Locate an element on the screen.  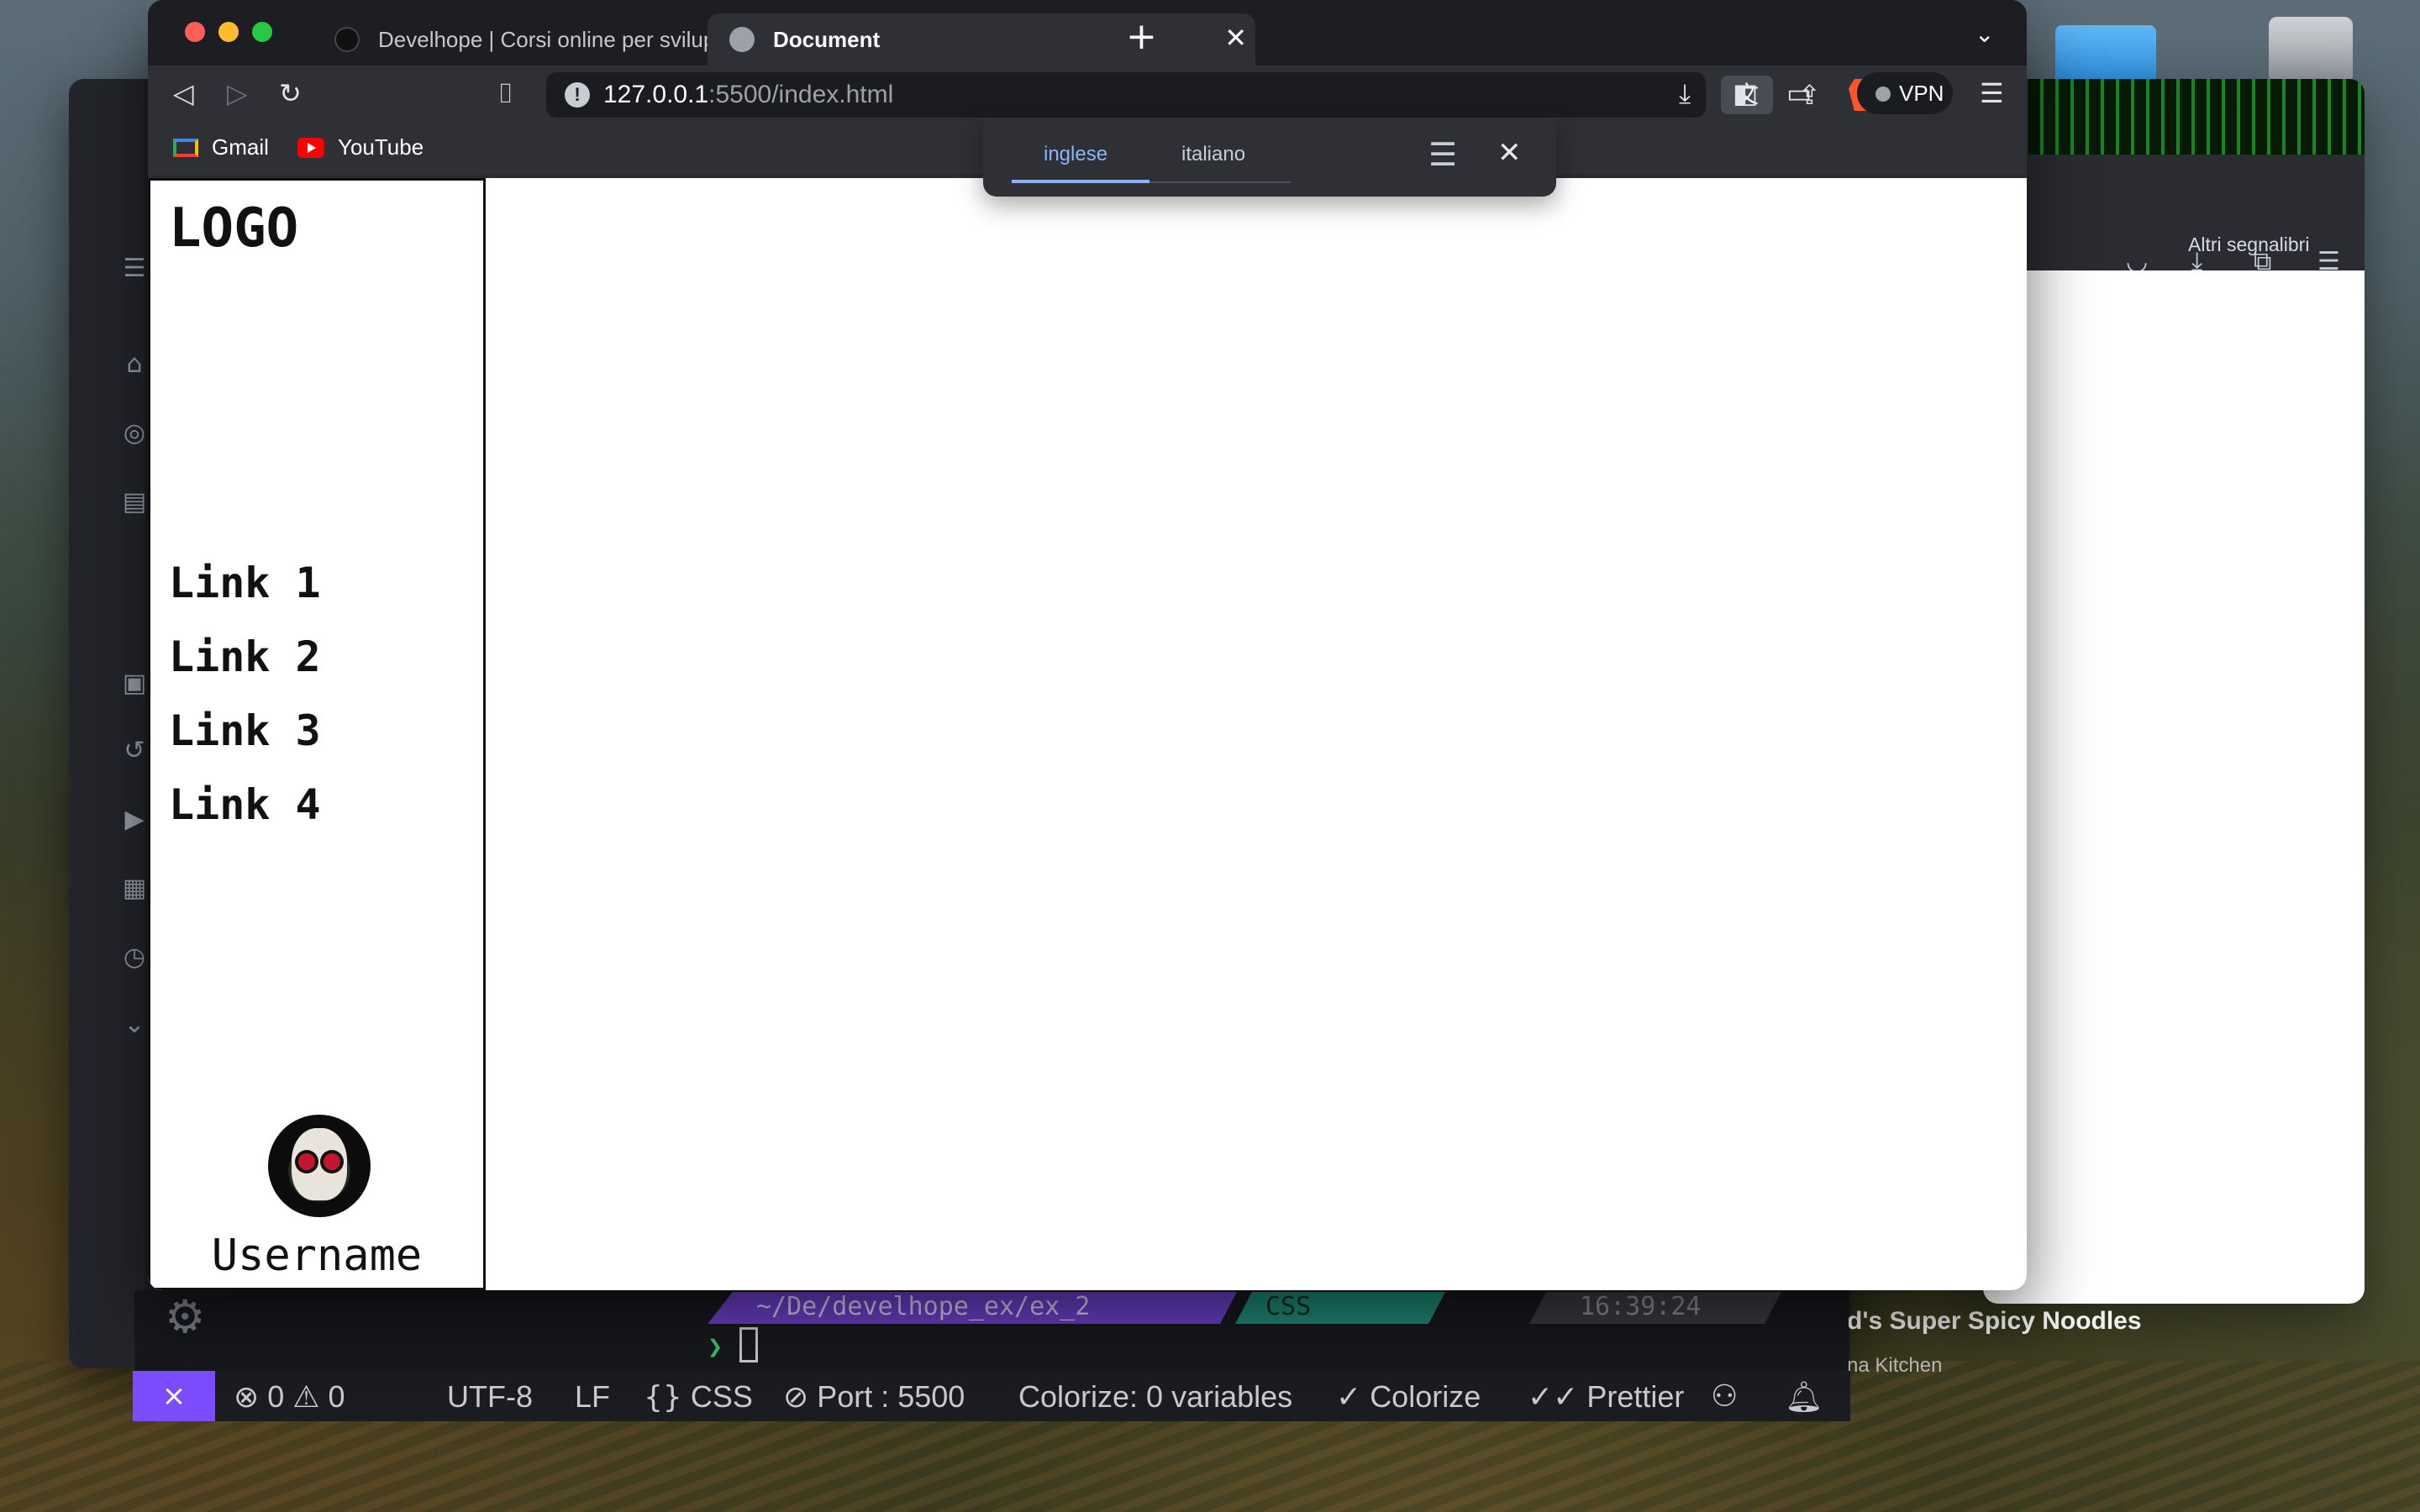
avatar is located at coordinates (319, 1166).